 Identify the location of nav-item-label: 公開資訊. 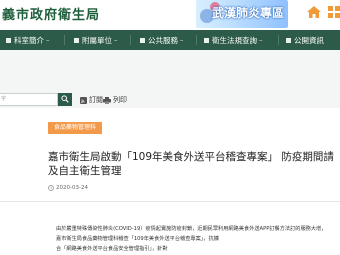
(309, 40).